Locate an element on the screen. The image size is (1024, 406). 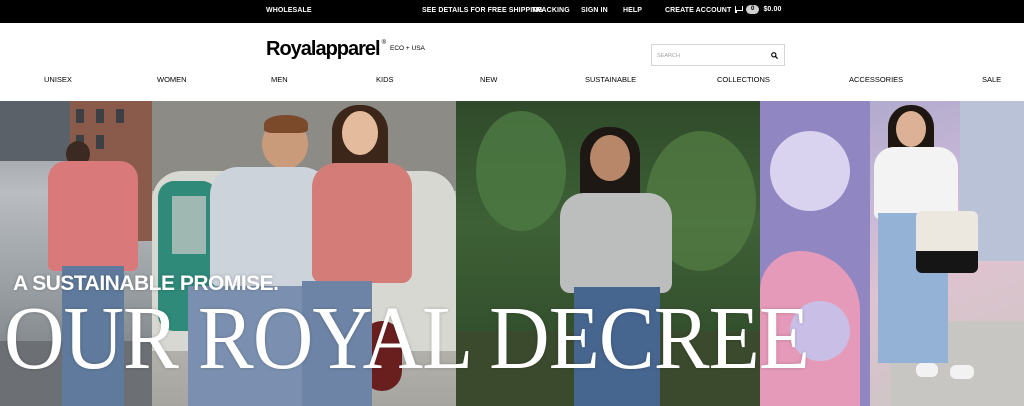
search-icon is located at coordinates (774, 55).